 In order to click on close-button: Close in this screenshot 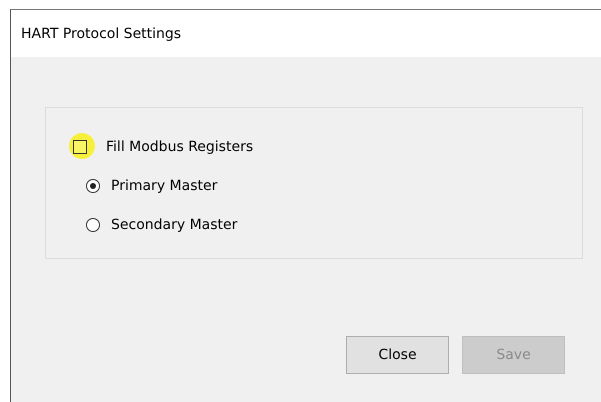, I will do `click(397, 355)`.